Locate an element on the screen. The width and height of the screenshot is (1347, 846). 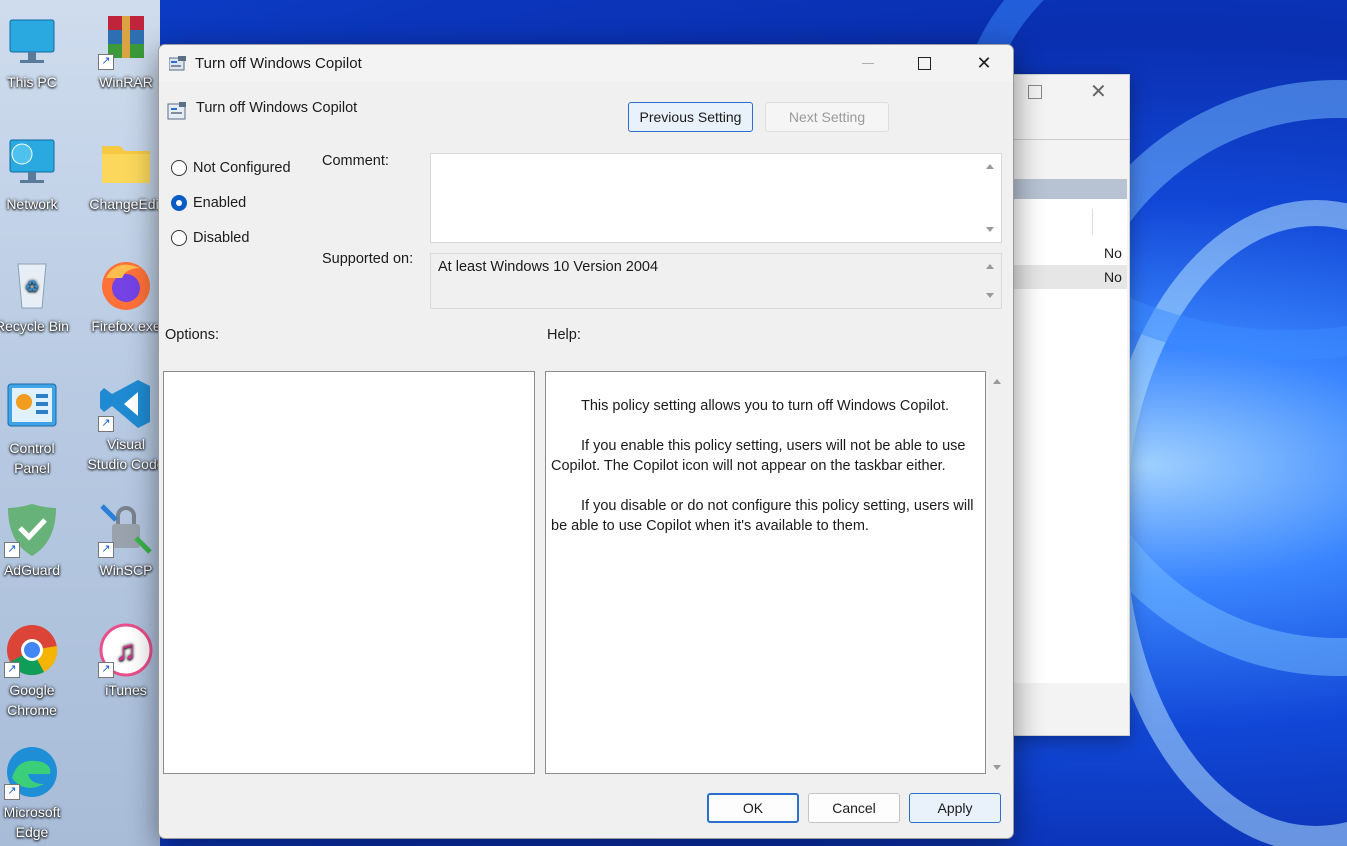
desktop-icon-label: ChangeEdit is located at coordinates (126, 204).